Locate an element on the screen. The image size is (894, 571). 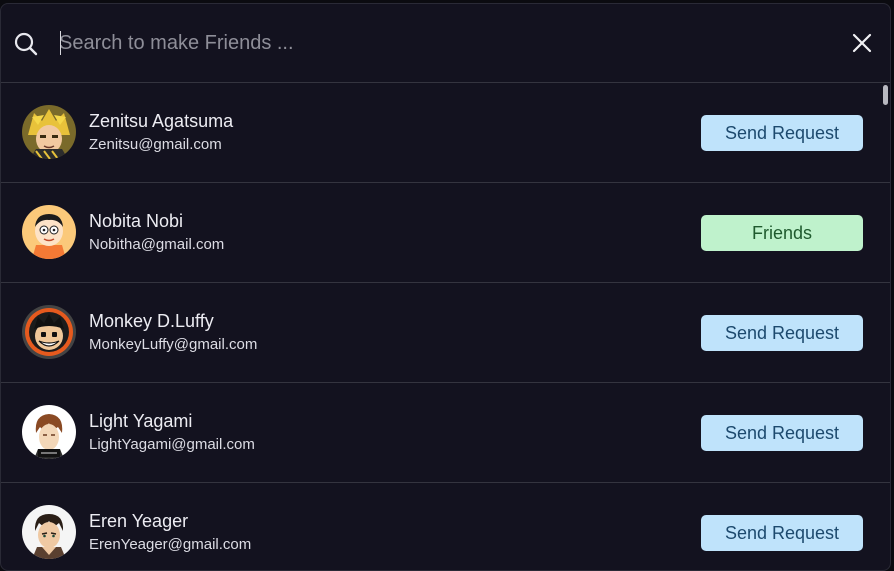
user-name: Monkey D.Luffy is located at coordinates (151, 321).